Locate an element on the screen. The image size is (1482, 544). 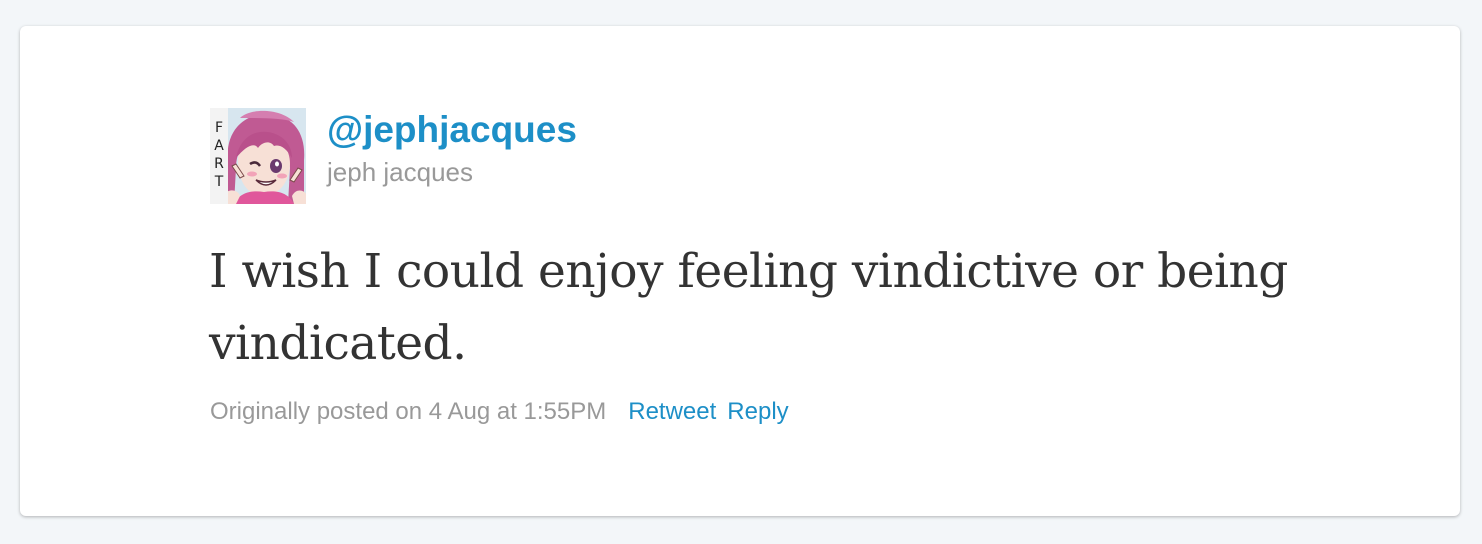
avatar: F A R T is located at coordinates (258, 156).